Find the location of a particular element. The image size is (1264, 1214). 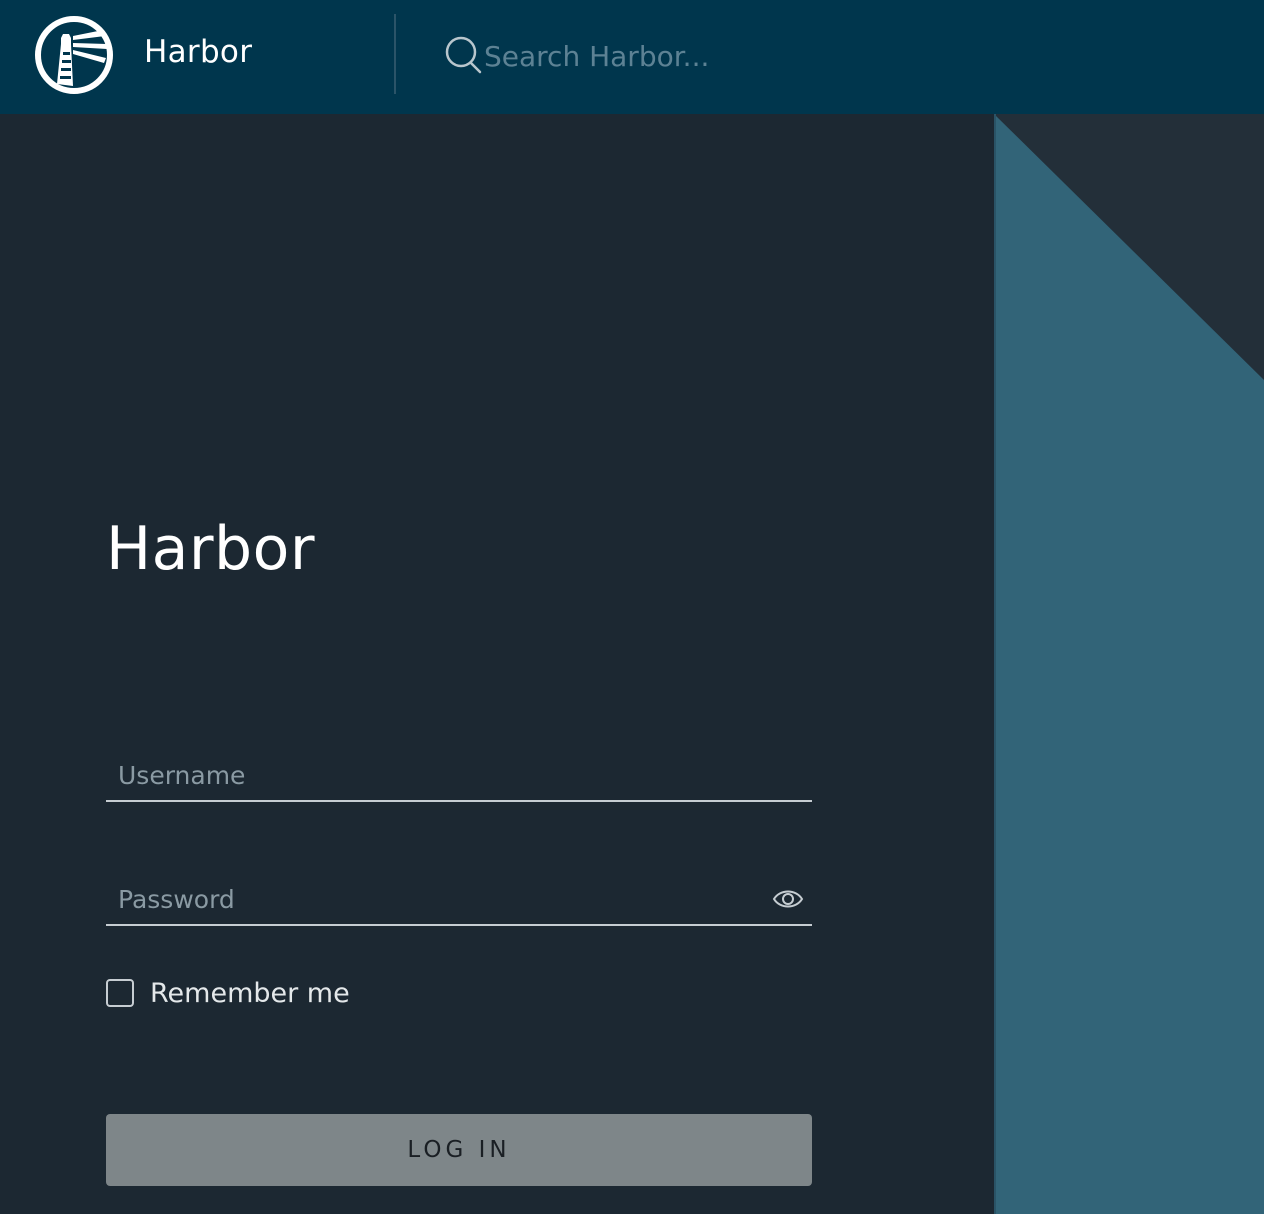

login-button: LOG IN is located at coordinates (459, 1150).